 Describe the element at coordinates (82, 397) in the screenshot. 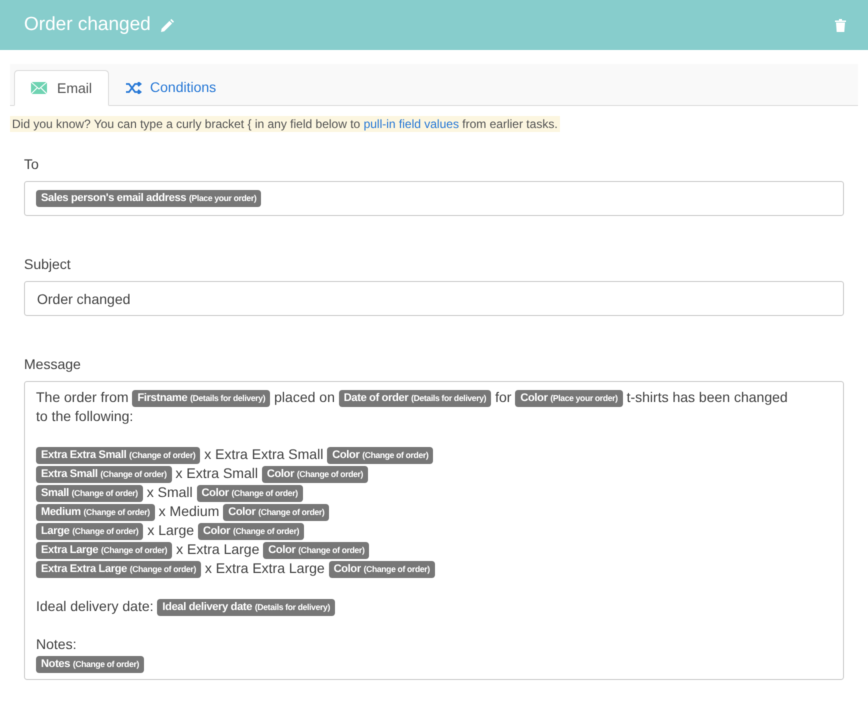

I see `message-text: The order from` at that location.